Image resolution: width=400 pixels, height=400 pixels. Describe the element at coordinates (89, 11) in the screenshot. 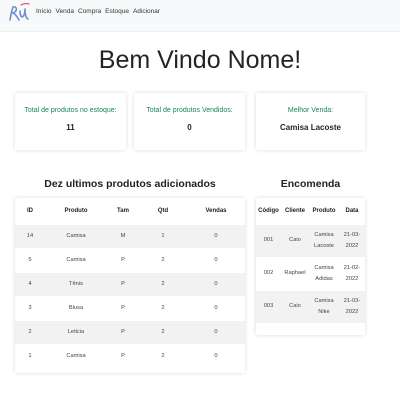

I see `nav-link-compra: Compra` at that location.